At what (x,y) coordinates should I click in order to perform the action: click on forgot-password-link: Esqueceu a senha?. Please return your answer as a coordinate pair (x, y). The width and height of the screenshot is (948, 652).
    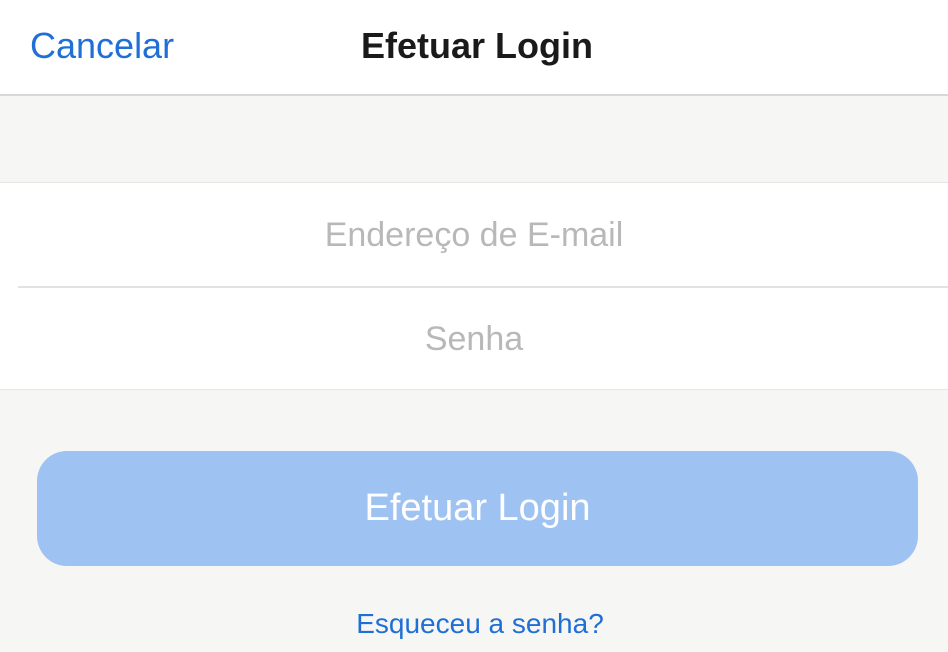
    Looking at the image, I should click on (474, 624).